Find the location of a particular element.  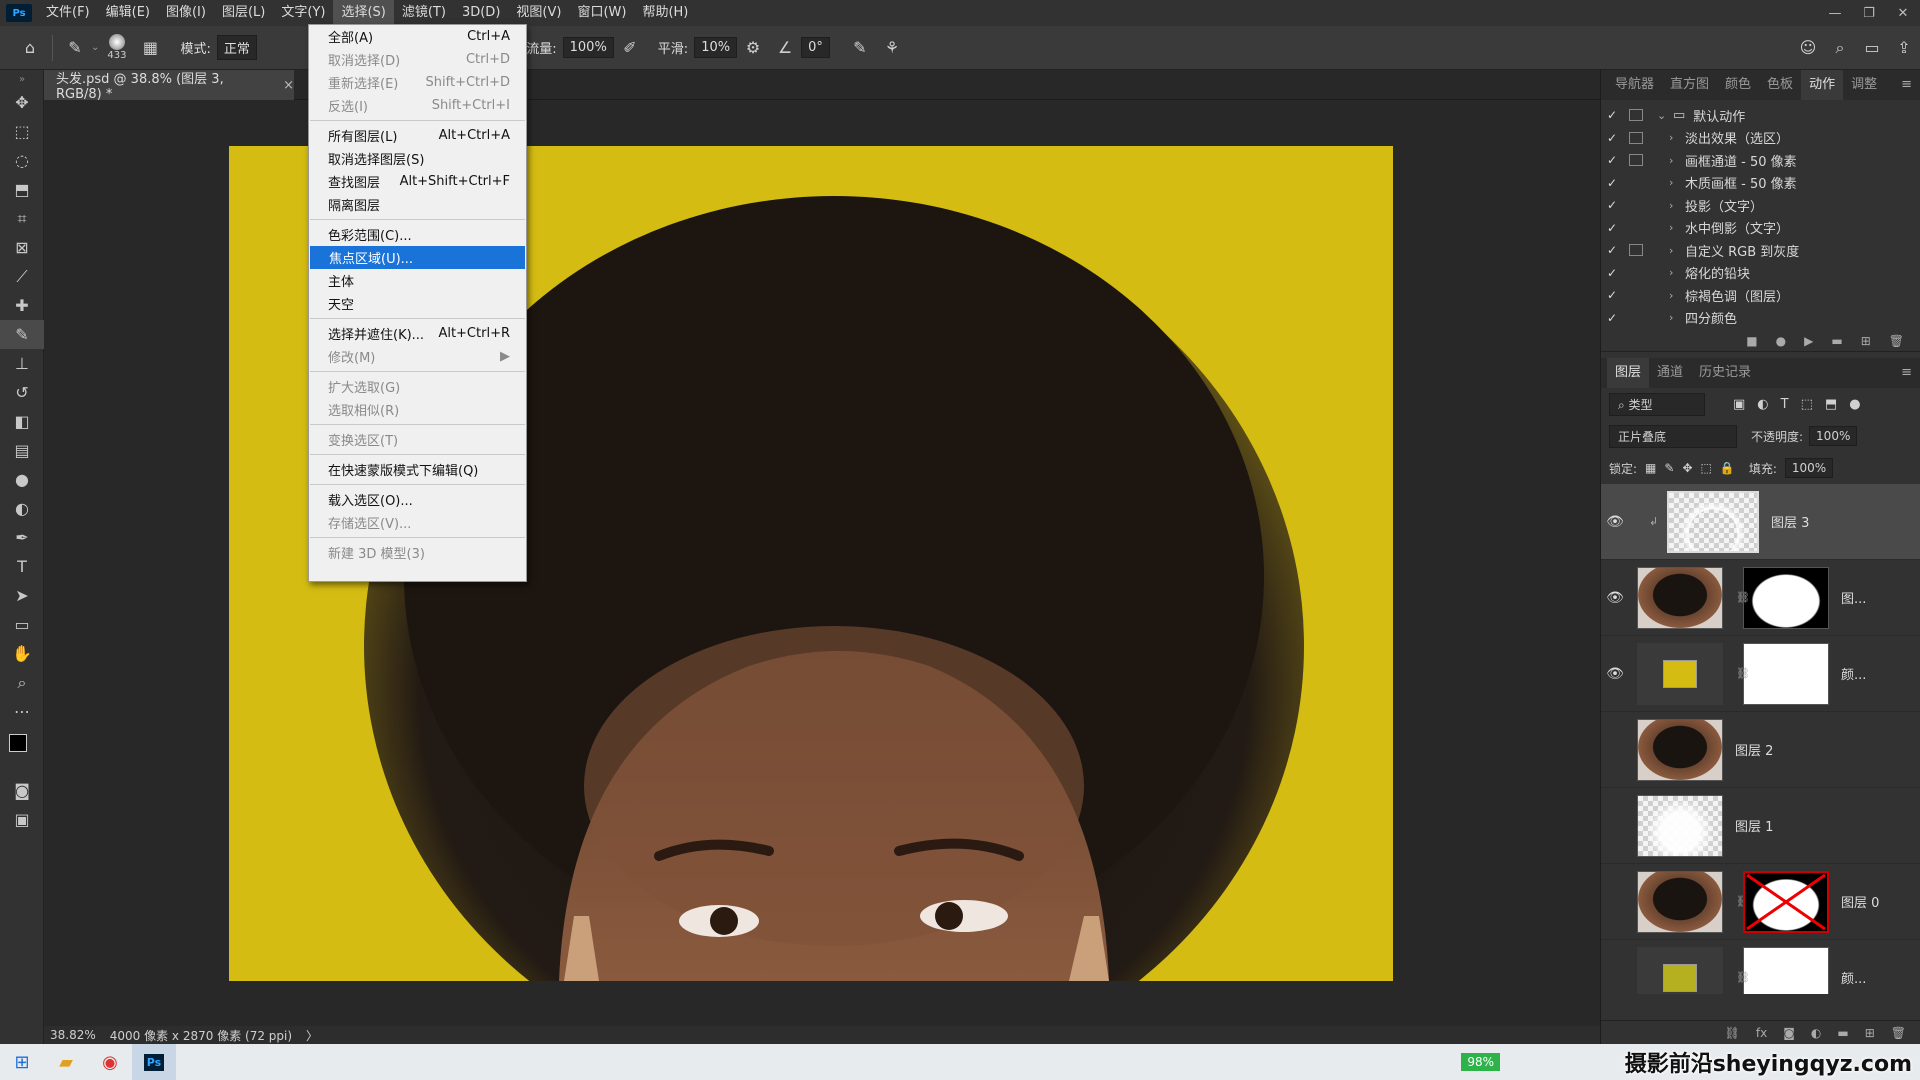

layer-row: 图层 2 is located at coordinates (1760, 750).